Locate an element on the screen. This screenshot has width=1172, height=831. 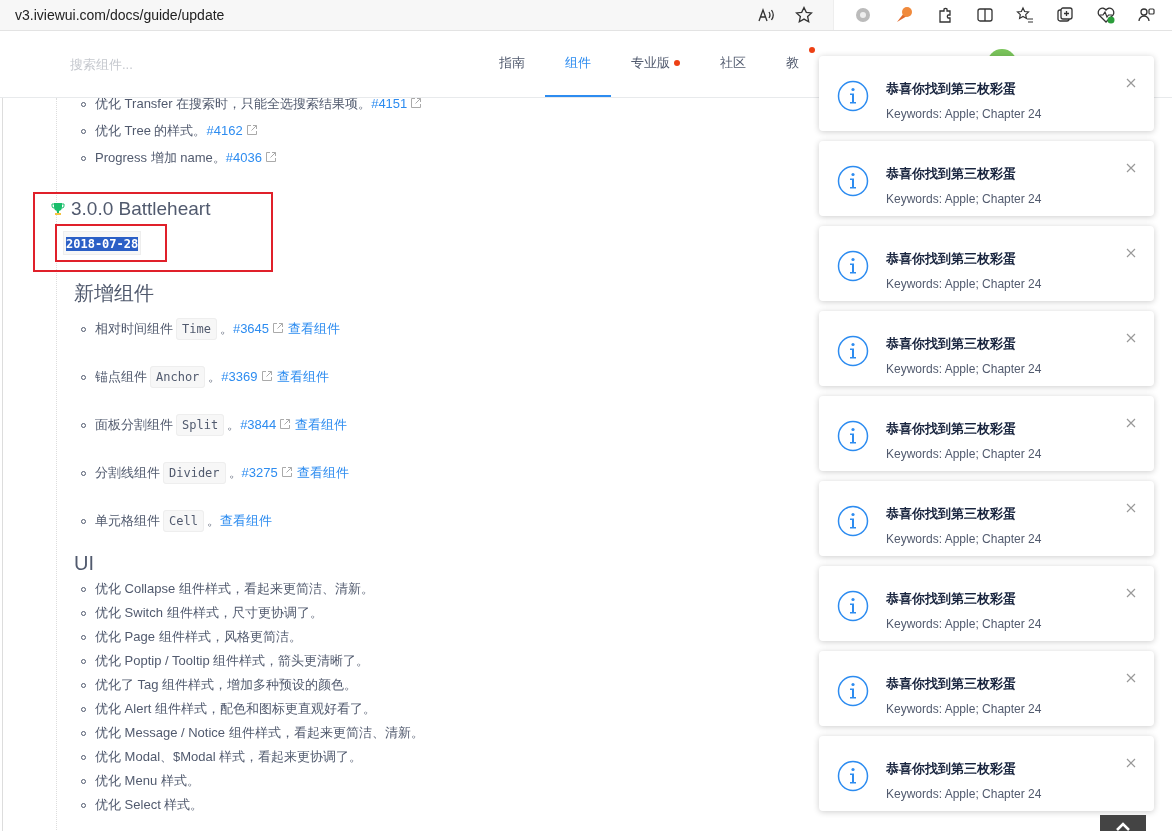
code-tag: Cell is located at coordinates (183, 521).